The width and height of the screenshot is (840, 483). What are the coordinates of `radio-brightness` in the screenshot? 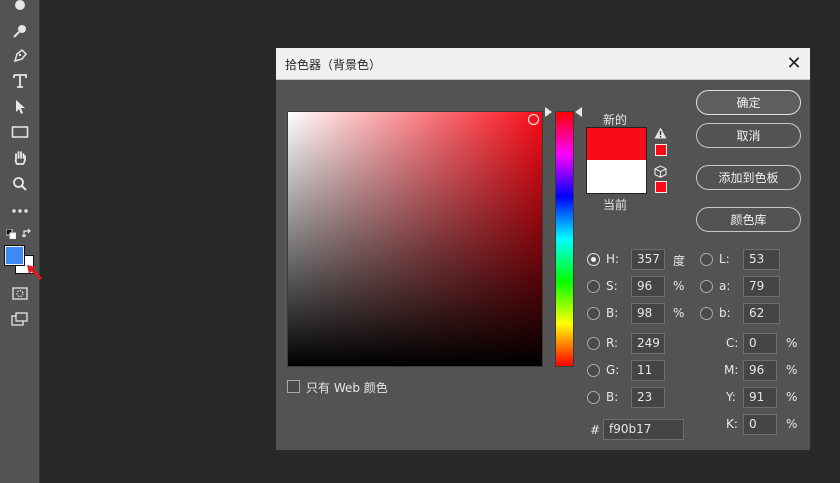 It's located at (593, 313).